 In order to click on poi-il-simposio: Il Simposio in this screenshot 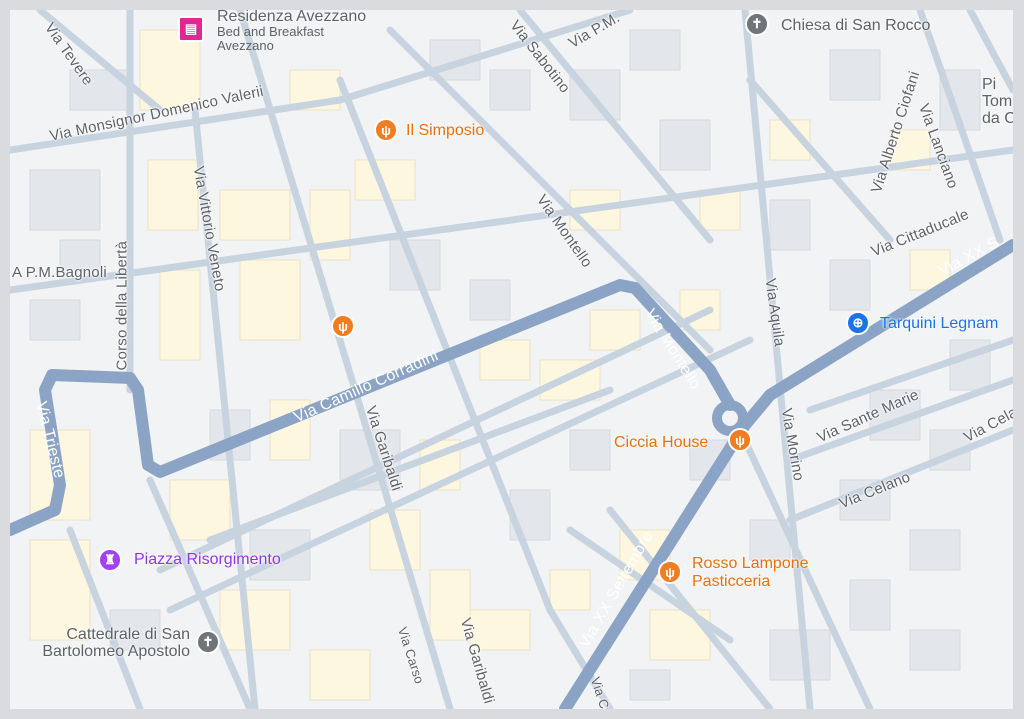, I will do `click(445, 131)`.